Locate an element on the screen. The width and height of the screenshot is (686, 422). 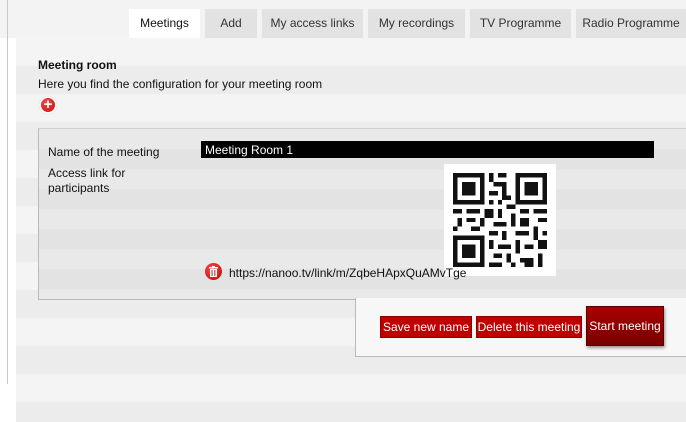
save-name-button: Save new name is located at coordinates (426, 327).